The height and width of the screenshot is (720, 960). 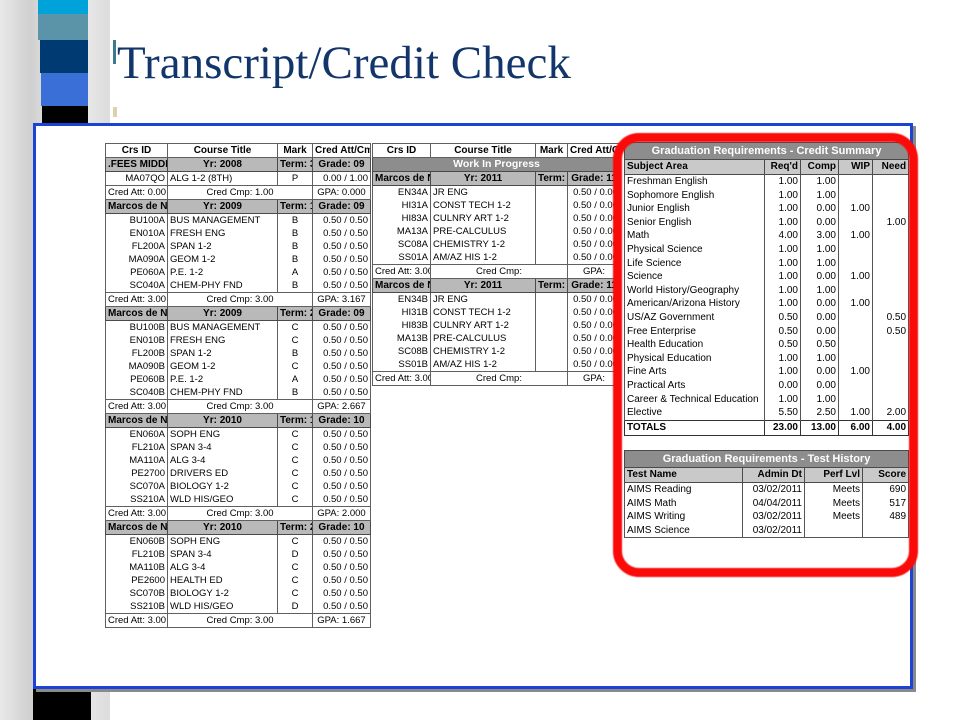 What do you see at coordinates (136, 593) in the screenshot?
I see `course-id: SC070B` at bounding box center [136, 593].